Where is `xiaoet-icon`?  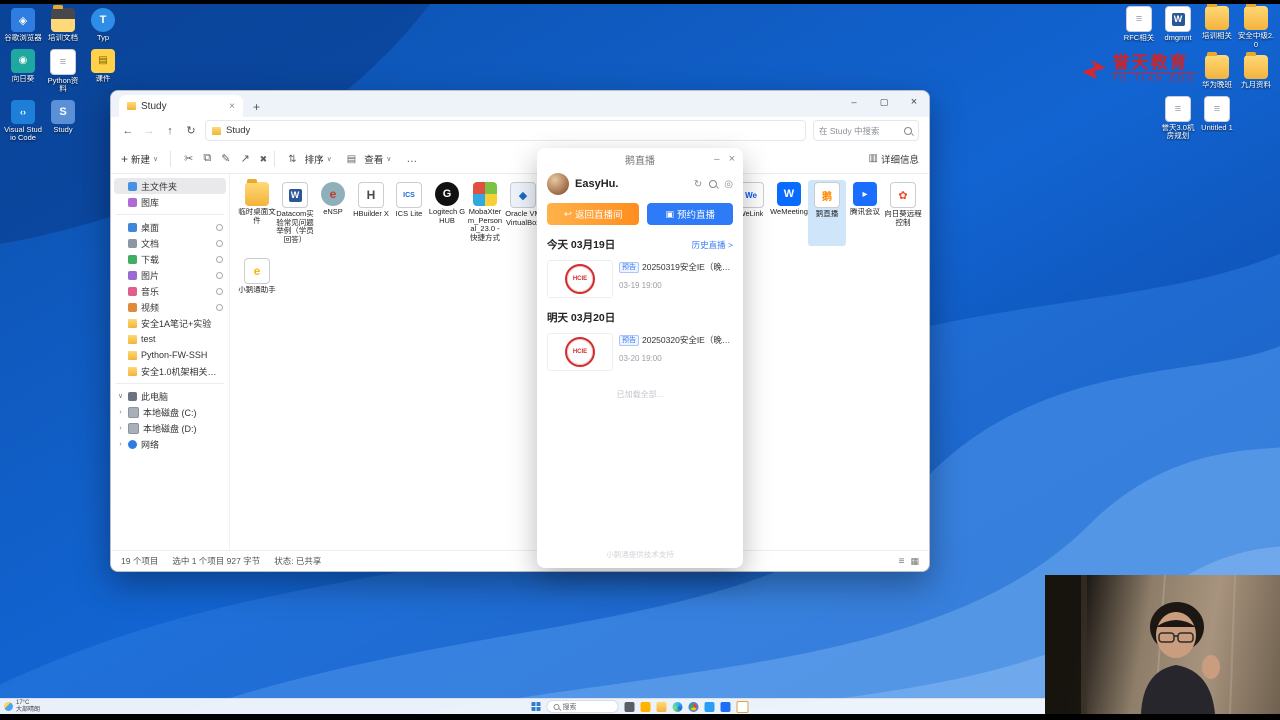
xiaoet-icon is located at coordinates (645, 706).